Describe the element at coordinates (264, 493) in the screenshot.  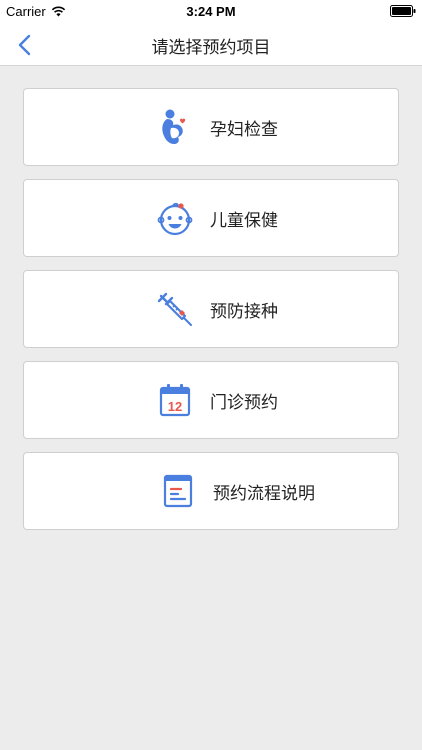
I see `menu-item-label: 预约流程说明` at that location.